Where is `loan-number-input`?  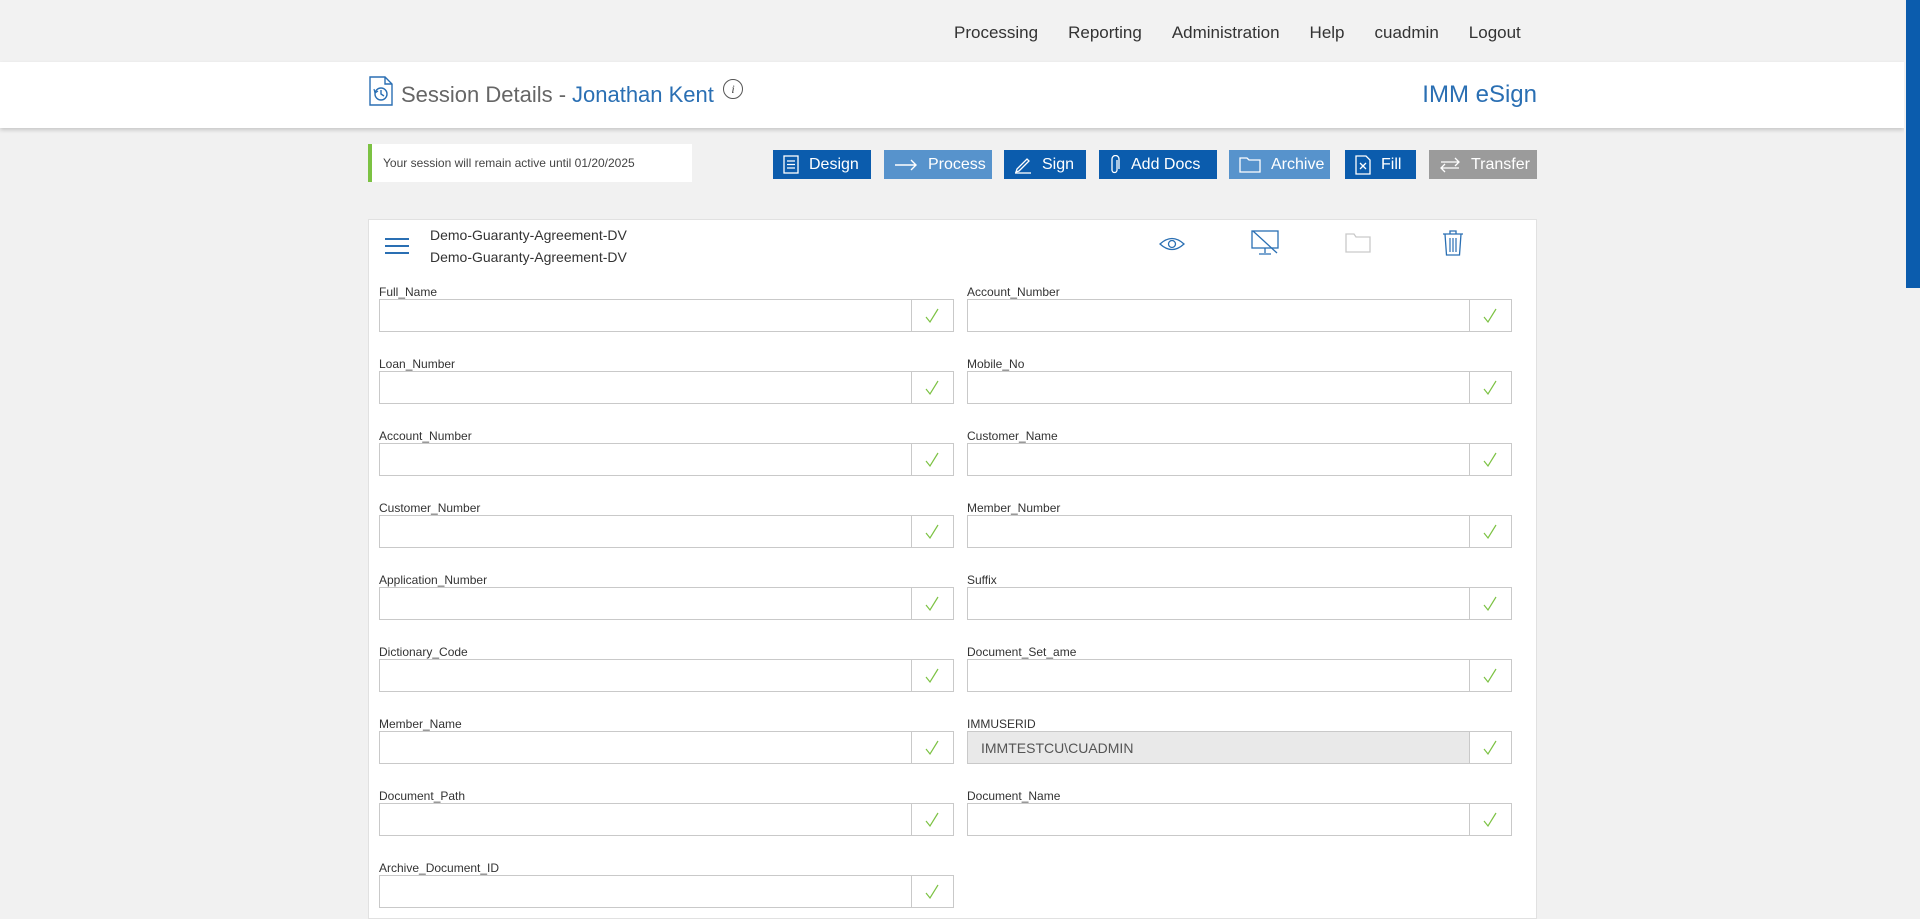
loan-number-input is located at coordinates (645, 387).